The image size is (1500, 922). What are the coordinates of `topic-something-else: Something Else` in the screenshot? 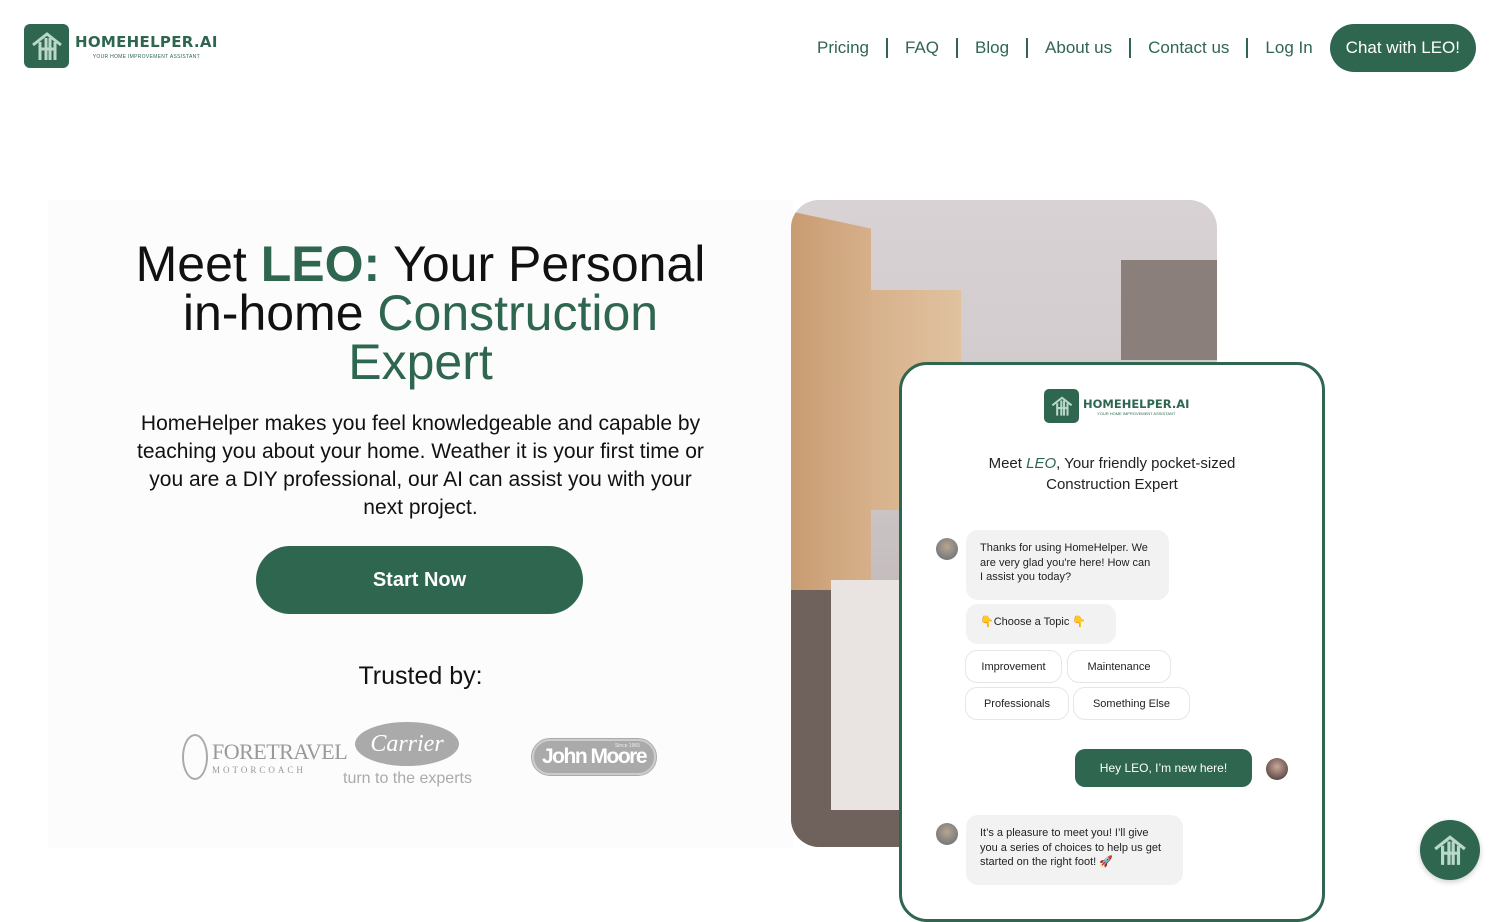 It's located at (1131, 703).